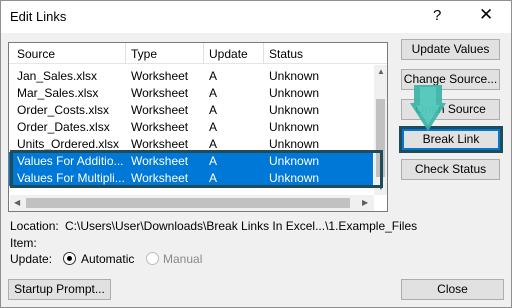  Describe the element at coordinates (191, 126) in the screenshot. I see `link-row: Order_Dates.xlsx Worksheet A Unknown` at that location.